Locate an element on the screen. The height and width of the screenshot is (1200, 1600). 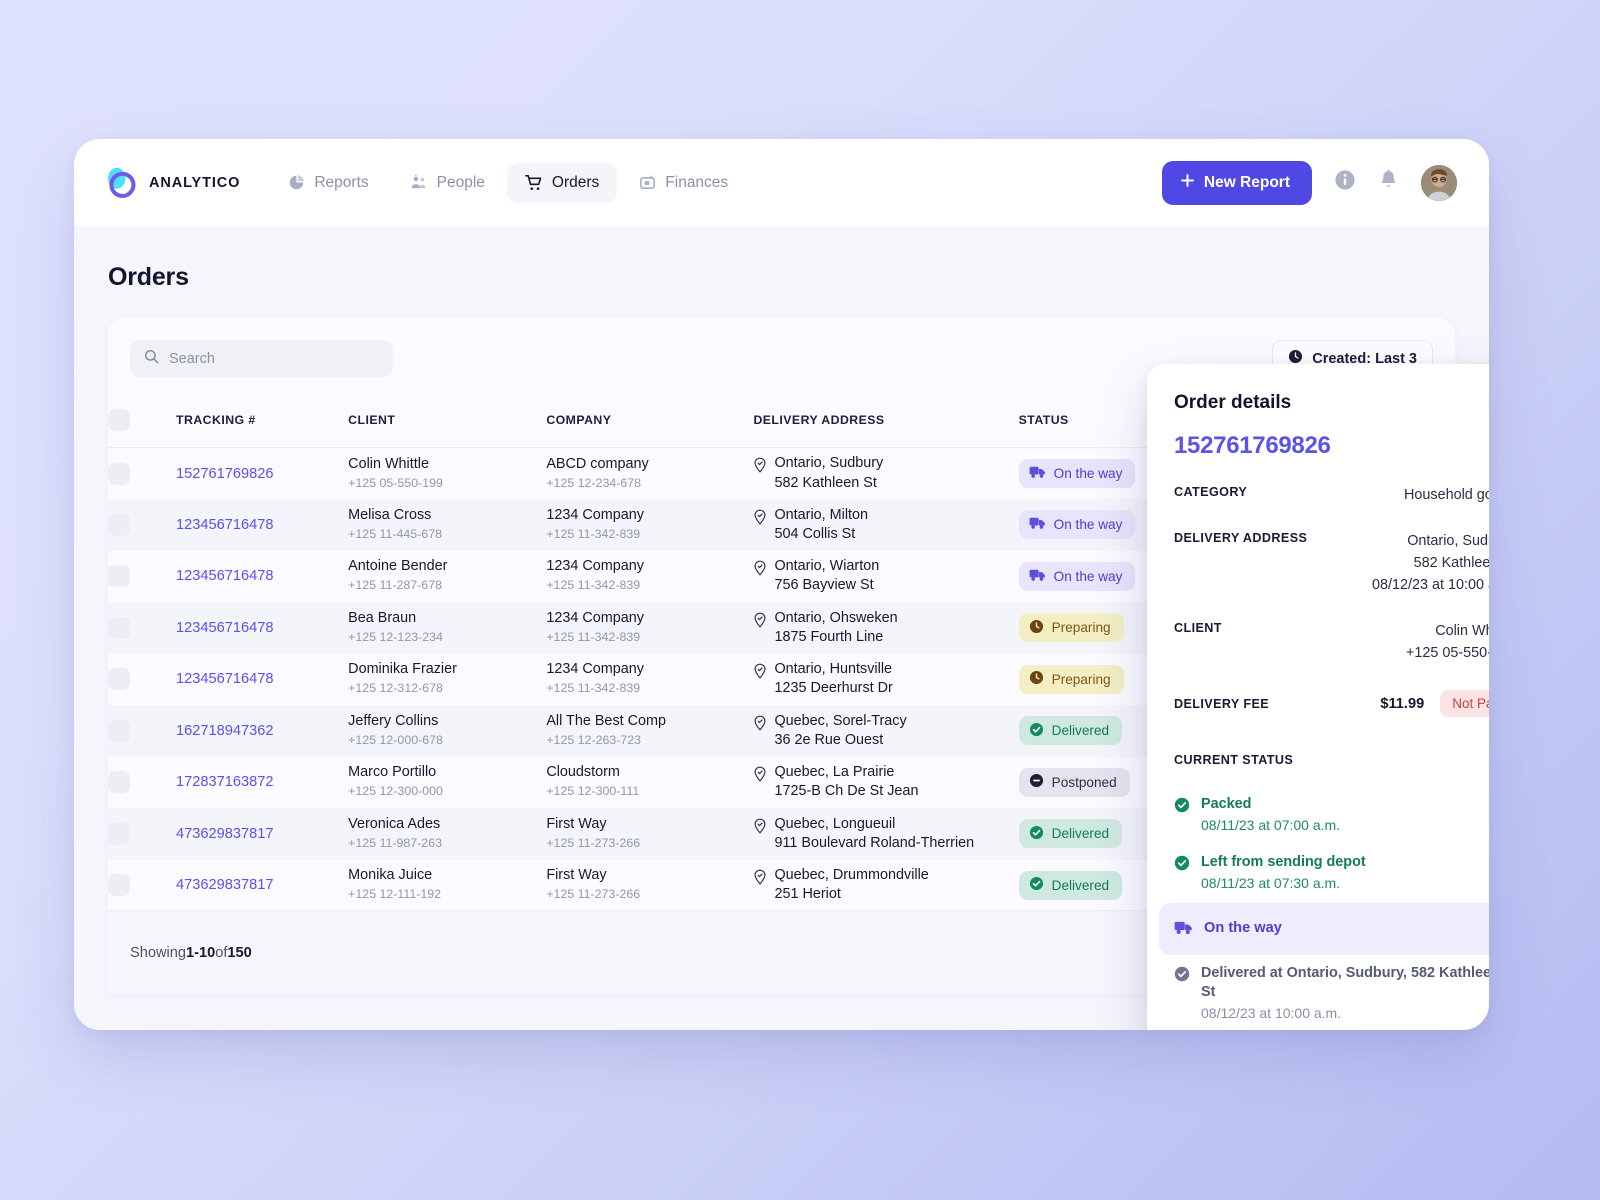
minus-circle-icon is located at coordinates (1036, 782).